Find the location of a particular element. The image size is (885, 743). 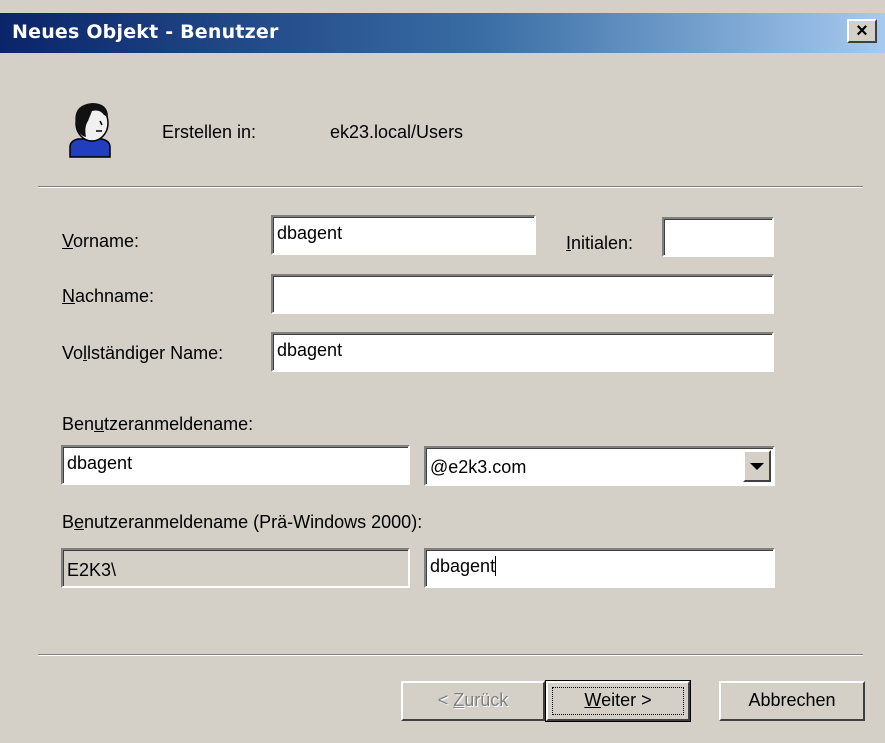

first-name-field: dbagent is located at coordinates (403, 235).